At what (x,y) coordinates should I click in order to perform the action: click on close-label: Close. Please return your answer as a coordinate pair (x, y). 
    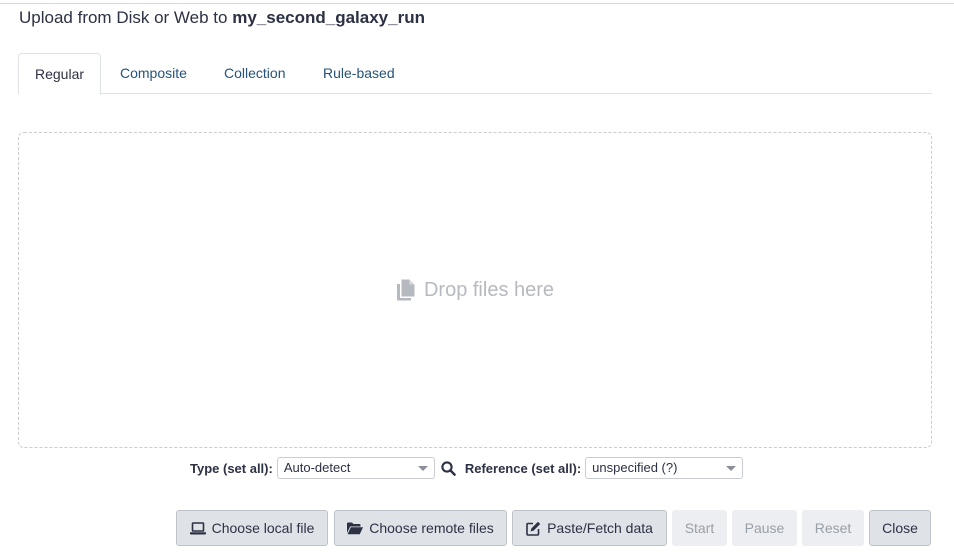
    Looking at the image, I should click on (900, 528).